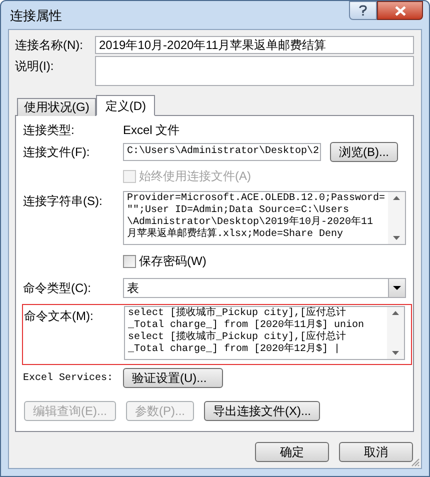 The width and height of the screenshot is (430, 477). Describe the element at coordinates (376, 452) in the screenshot. I see `dialog-button: 取消` at that location.